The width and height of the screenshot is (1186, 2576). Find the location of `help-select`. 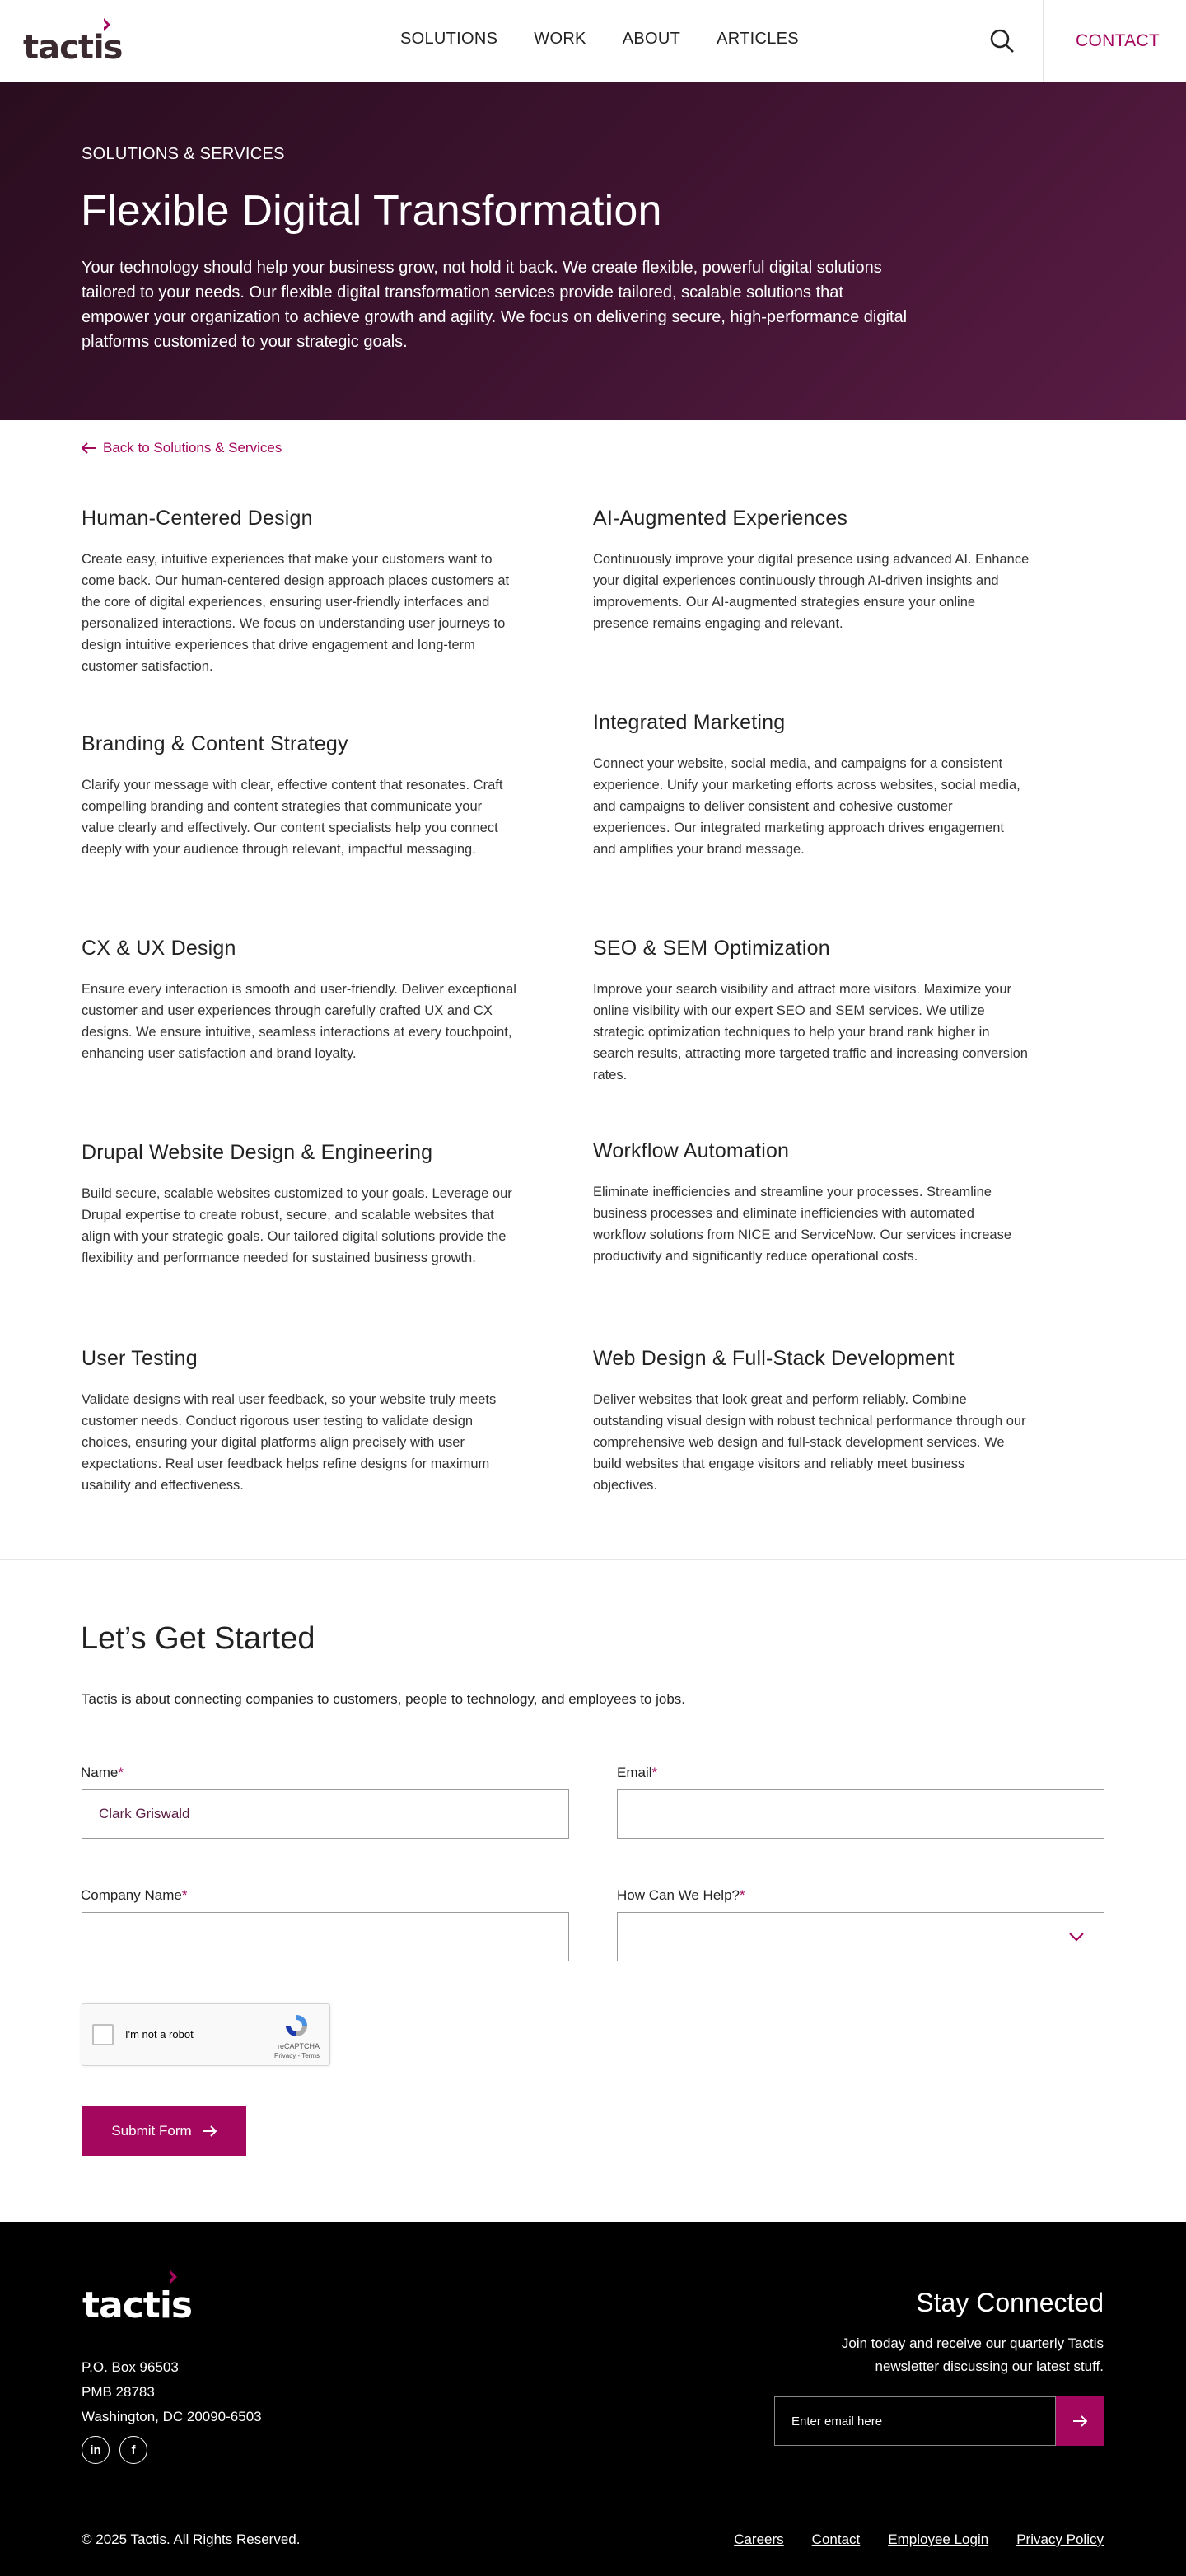

help-select is located at coordinates (860, 1937).